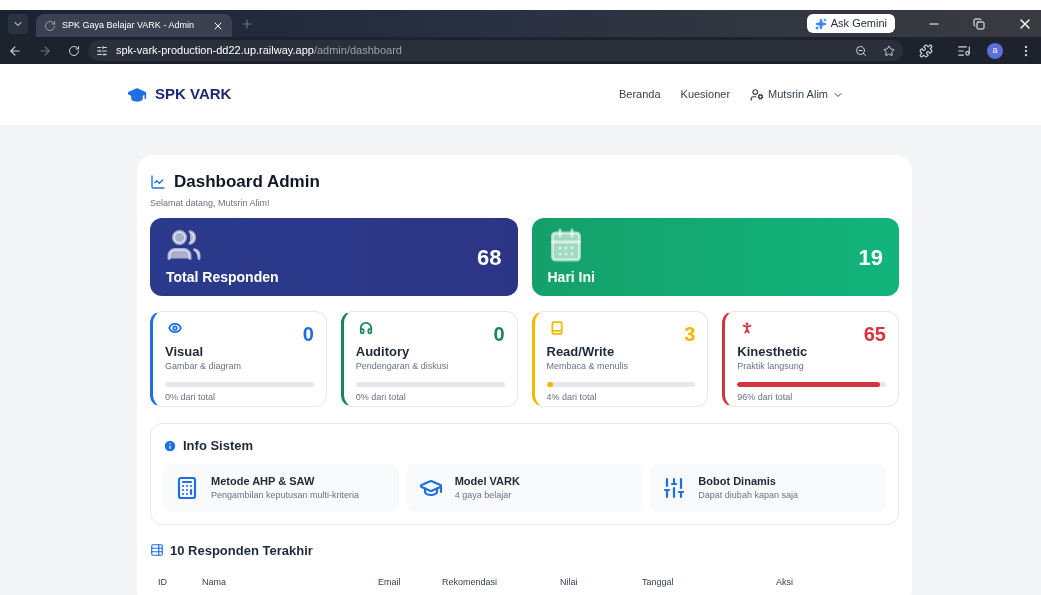  Describe the element at coordinates (483, 495) in the screenshot. I see `info-item-description: 4 gaya belajar` at that location.